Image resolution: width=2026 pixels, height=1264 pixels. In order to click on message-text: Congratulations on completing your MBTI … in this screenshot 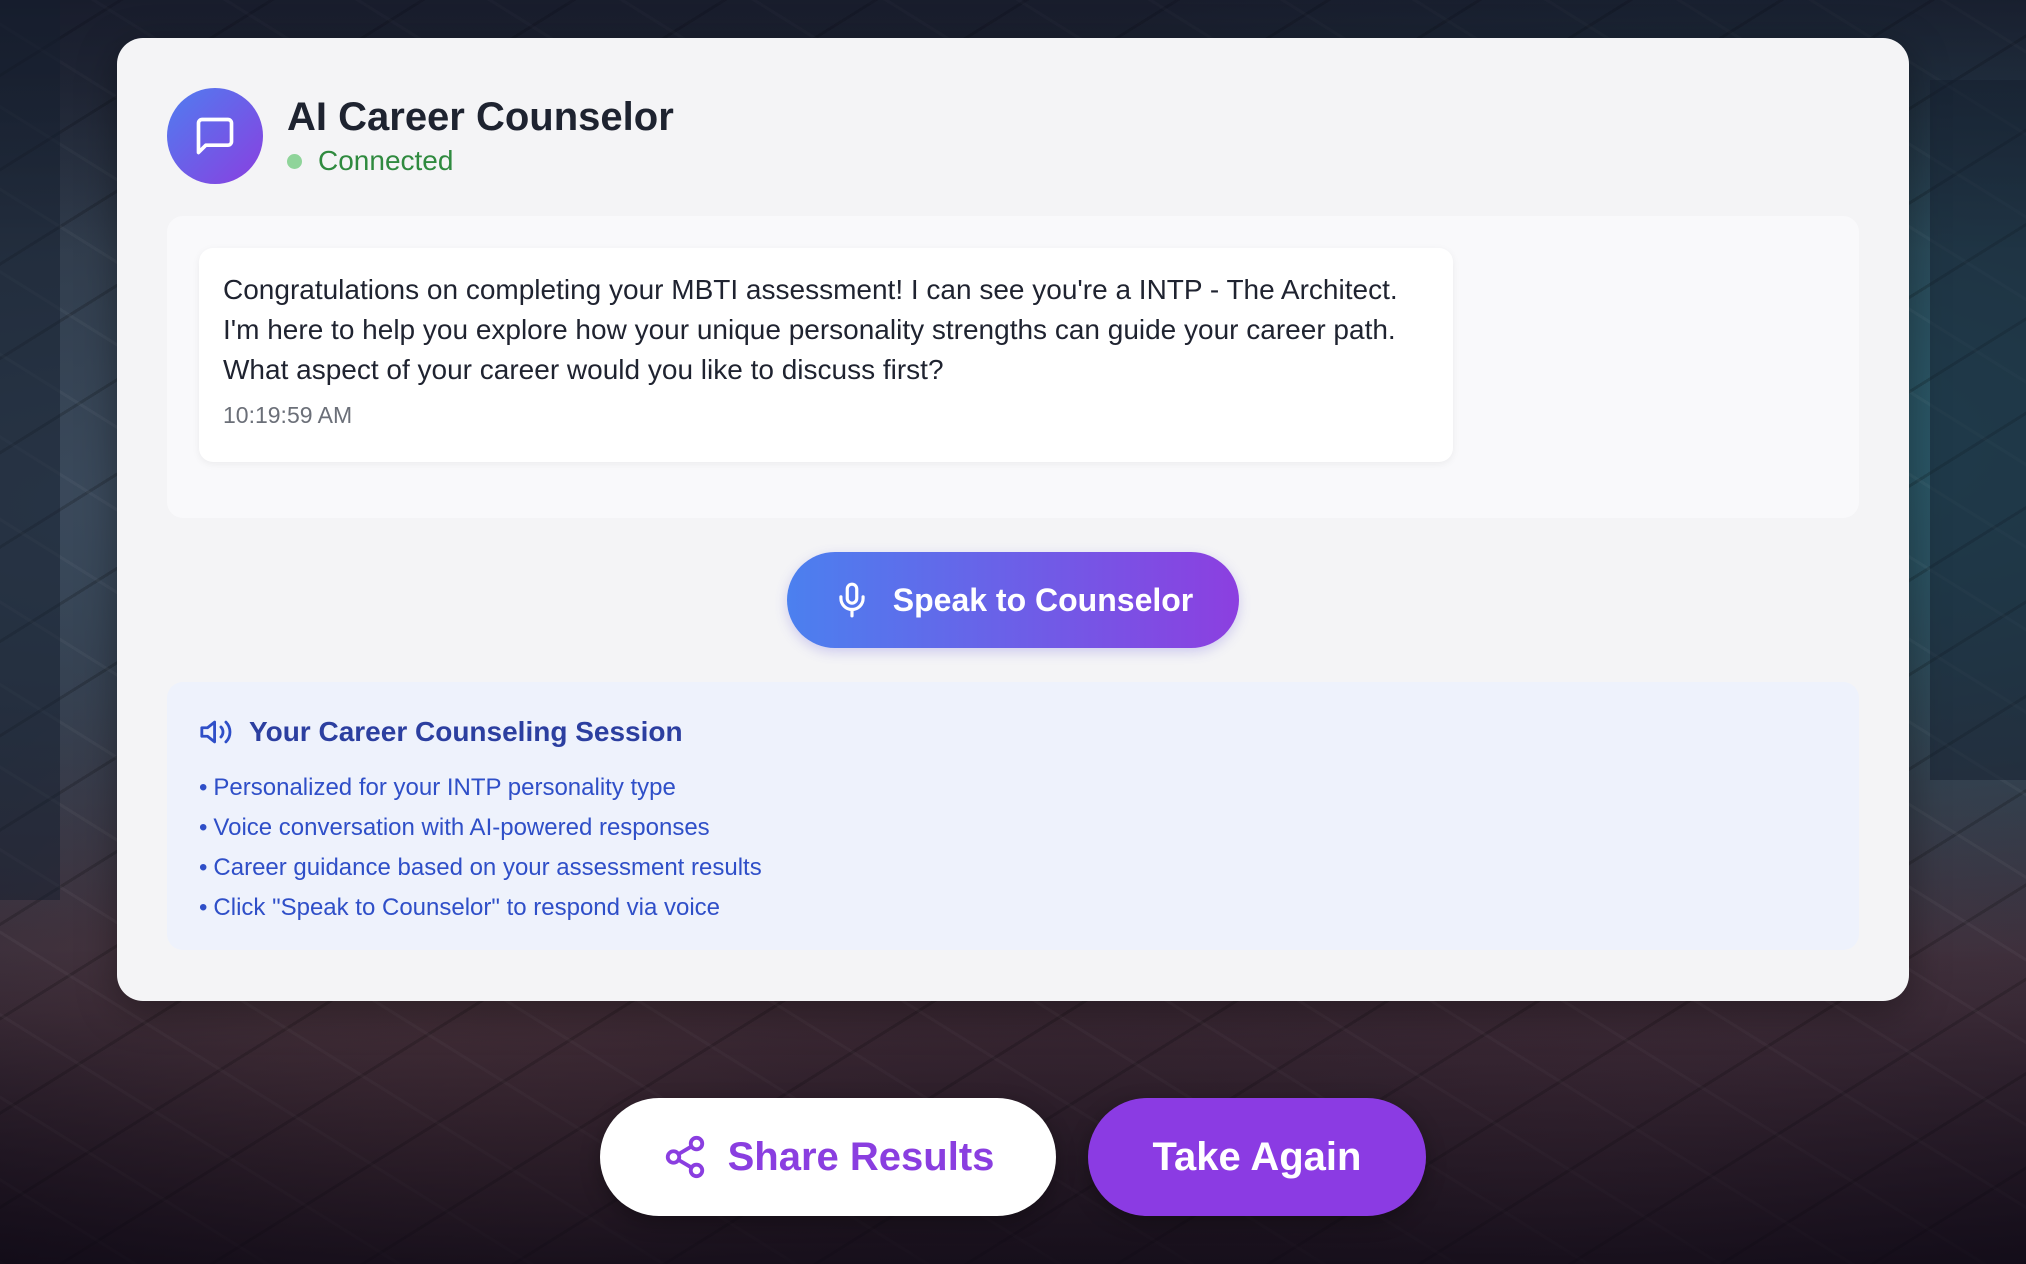, I will do `click(810, 329)`.